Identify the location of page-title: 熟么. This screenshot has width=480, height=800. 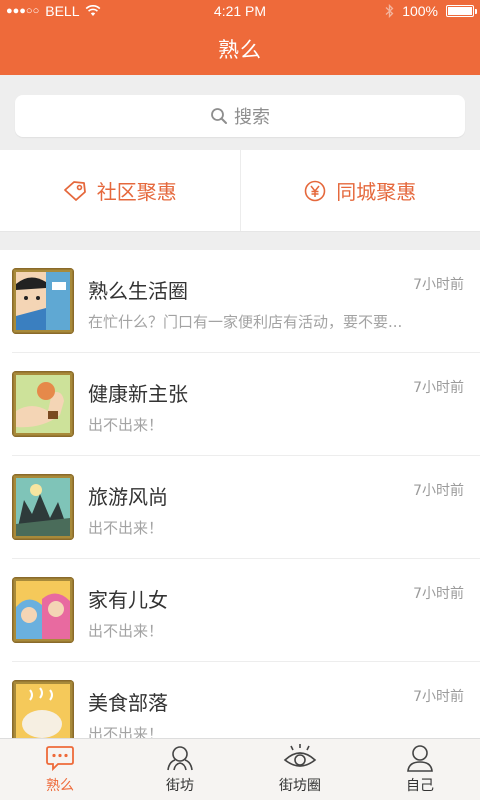
(240, 50).